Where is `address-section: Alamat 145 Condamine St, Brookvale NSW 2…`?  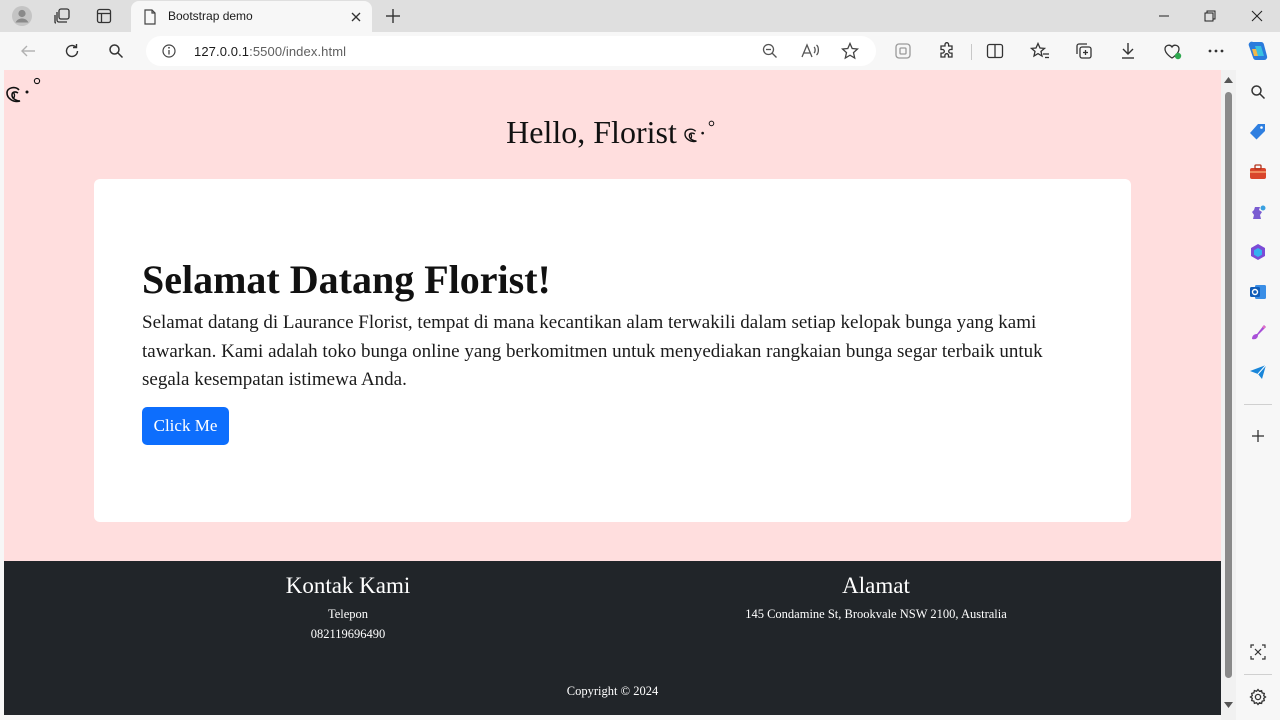 address-section: Alamat 145 Condamine St, Brookvale NSW 2… is located at coordinates (876, 599).